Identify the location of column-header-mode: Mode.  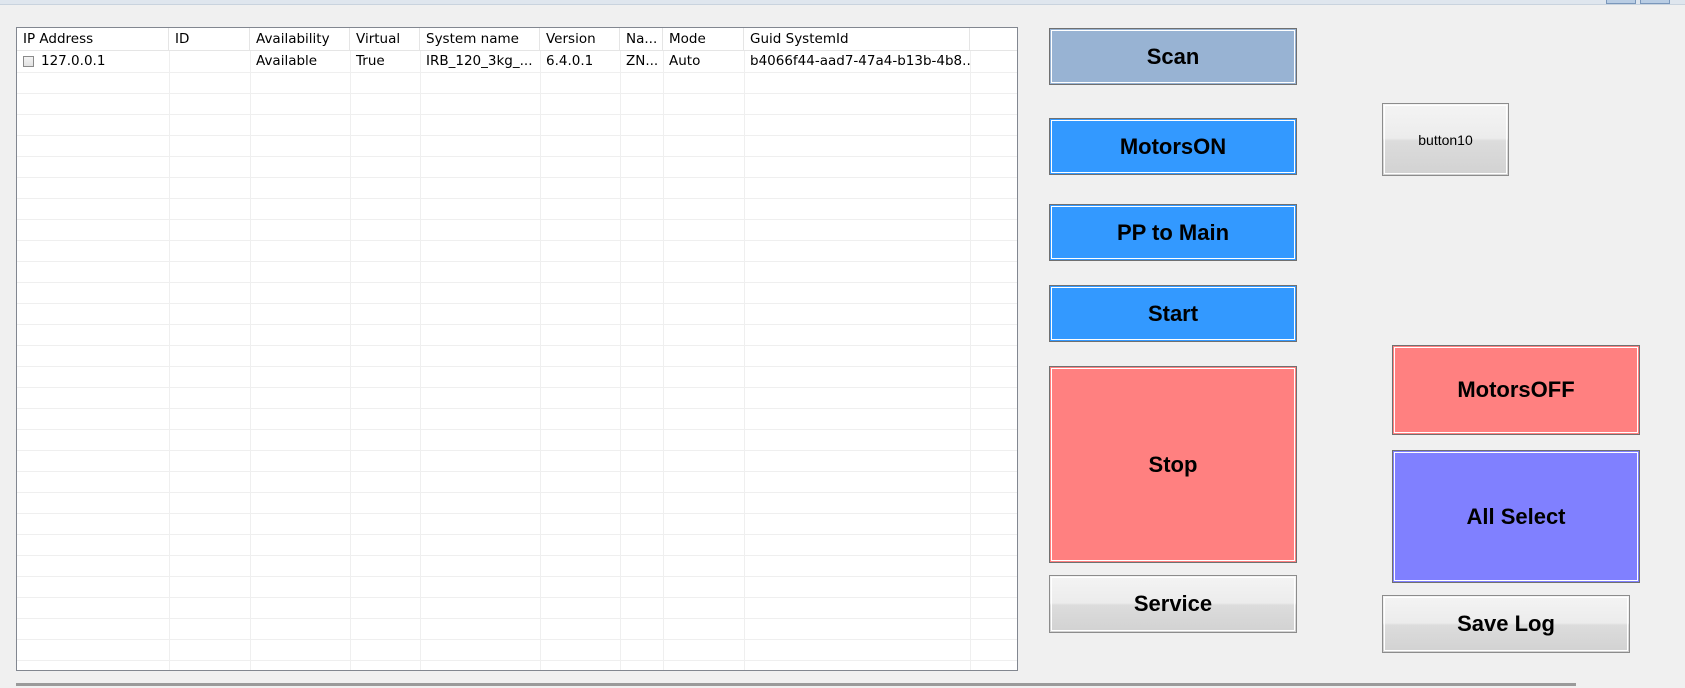
(703, 39).